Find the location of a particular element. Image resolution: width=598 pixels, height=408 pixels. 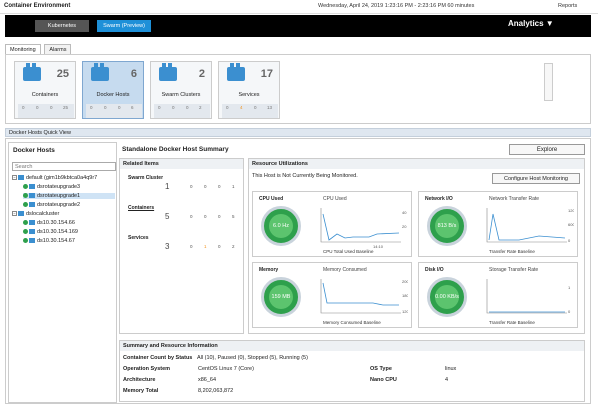

cluster-icon is located at coordinates (21, 213).